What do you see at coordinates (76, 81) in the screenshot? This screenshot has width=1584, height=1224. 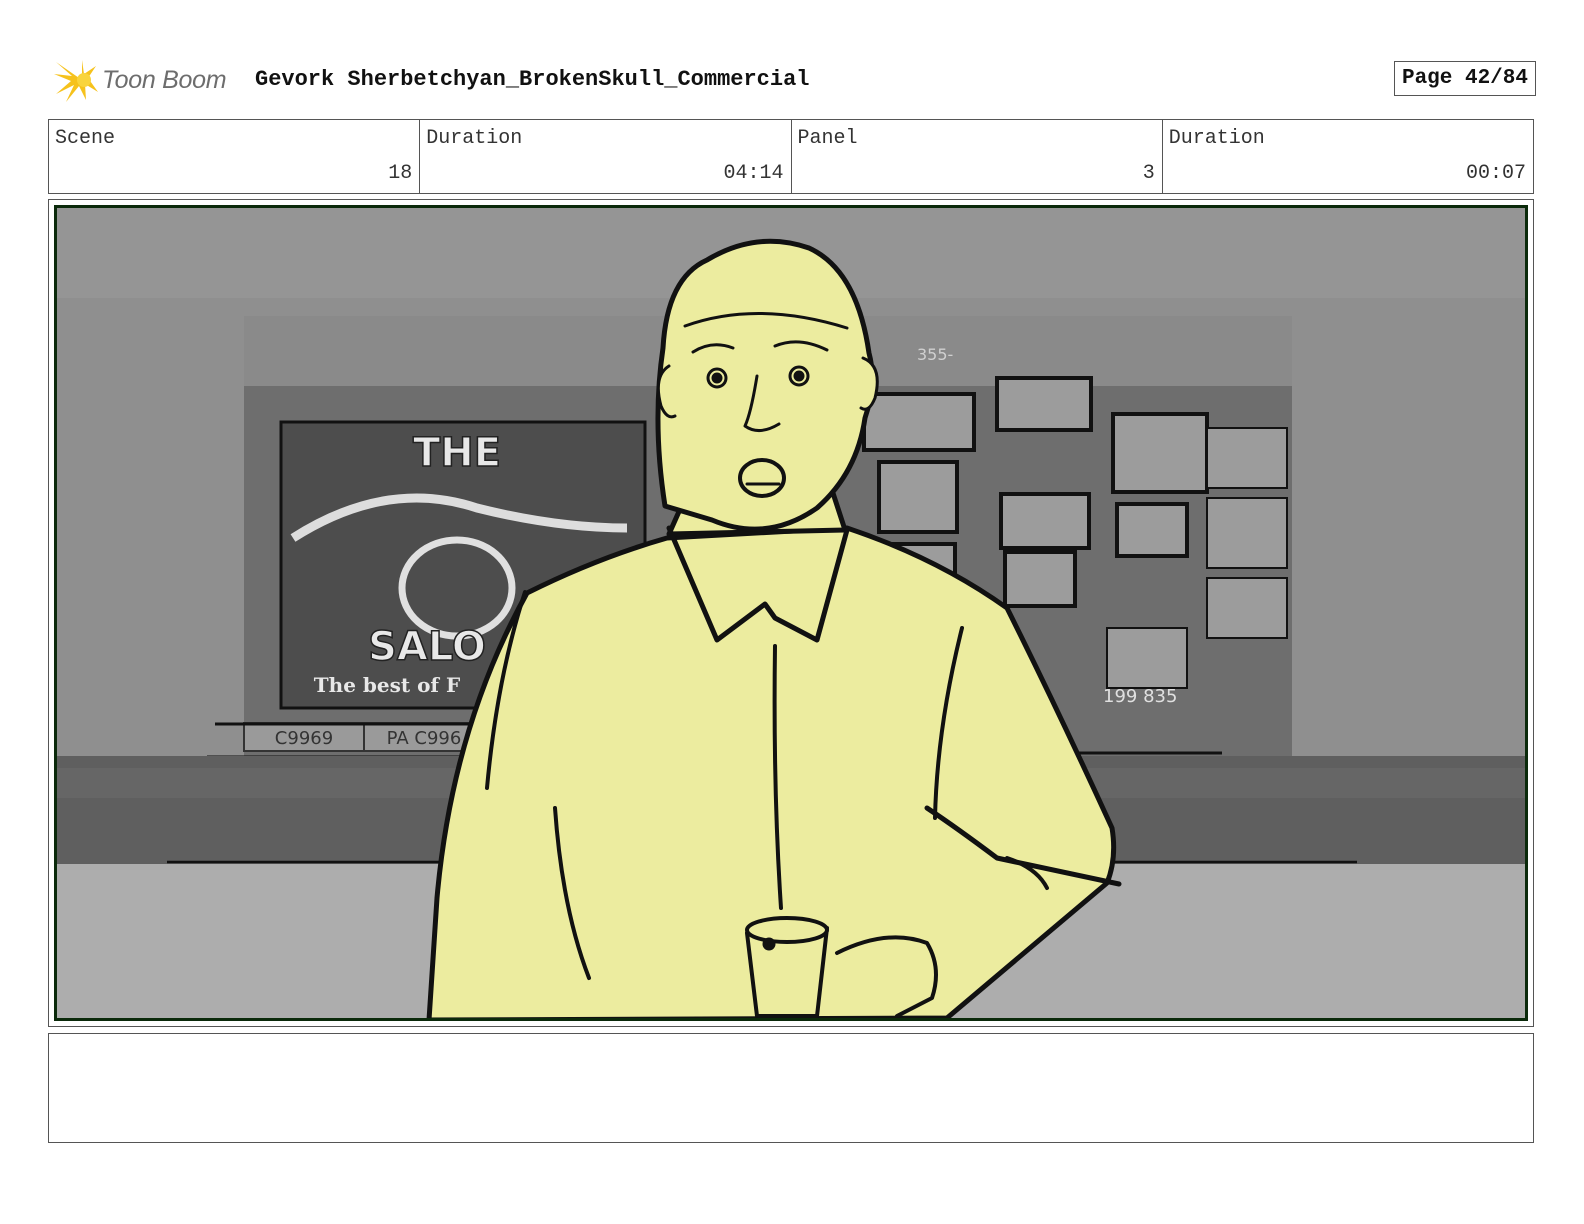 I see `starburst-icon` at bounding box center [76, 81].